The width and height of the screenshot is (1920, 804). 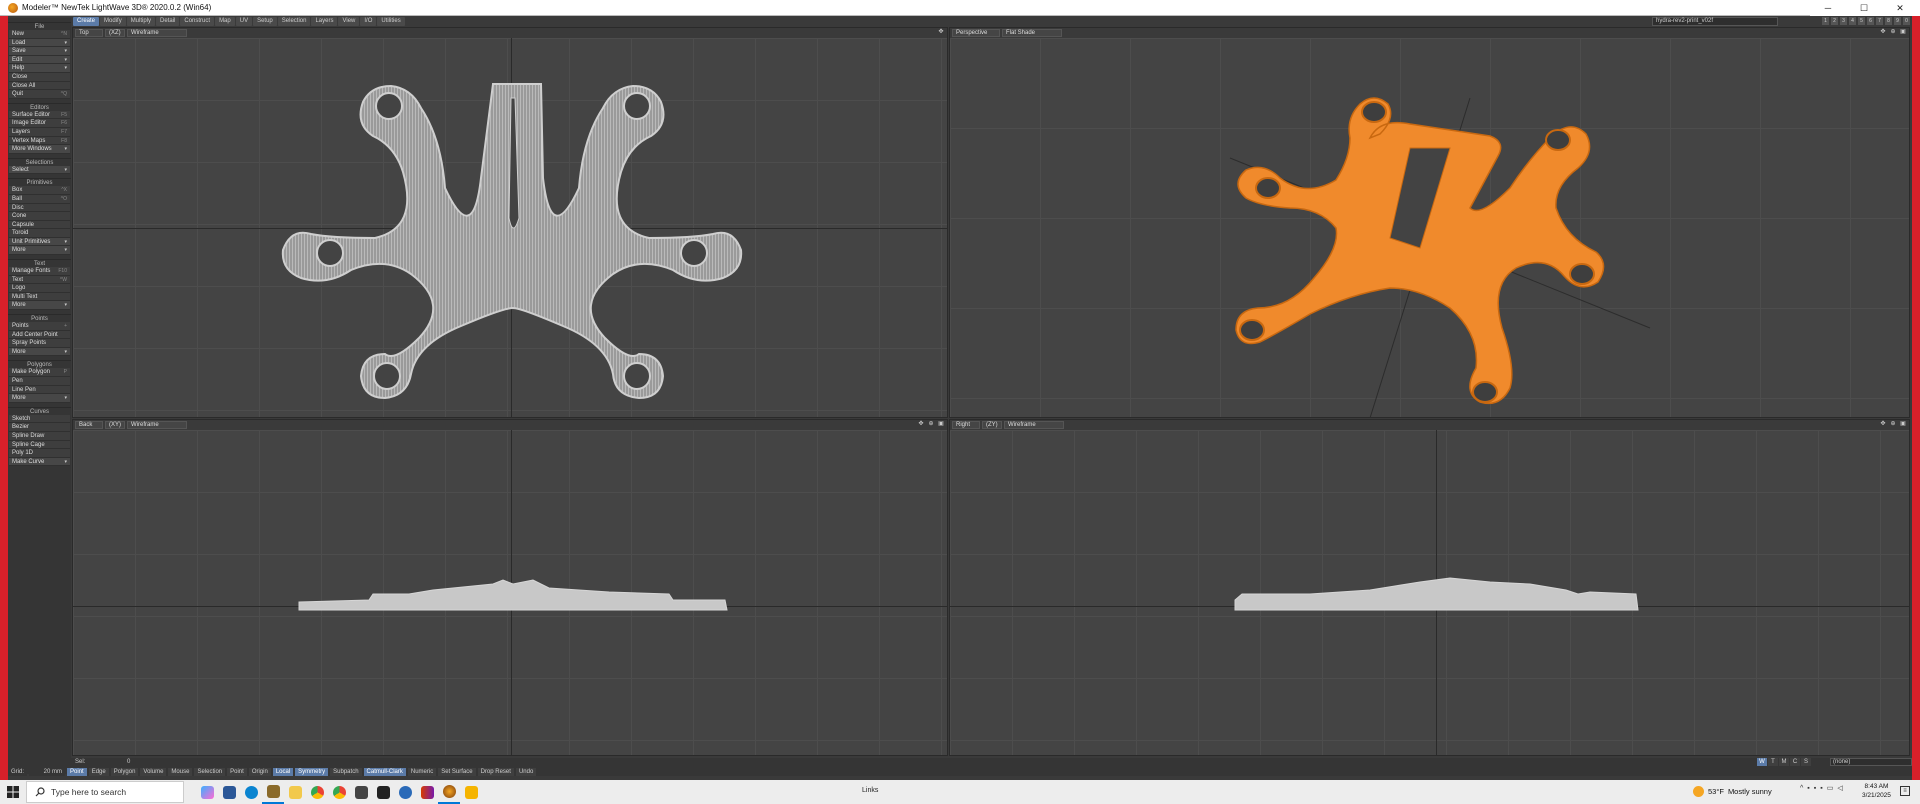 I want to click on notification-icon: ≡, so click(x=1905, y=791).